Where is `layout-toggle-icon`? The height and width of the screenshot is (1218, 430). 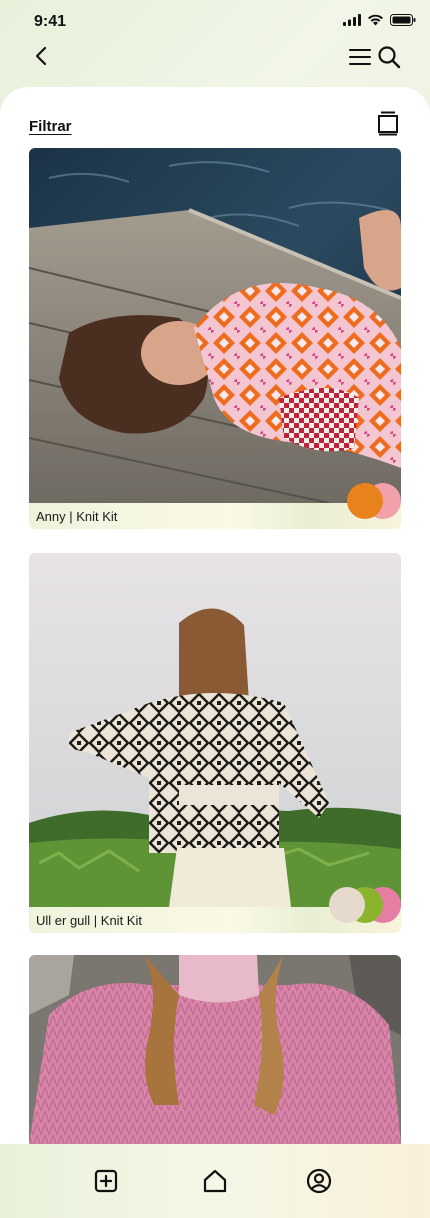 layout-toggle-icon is located at coordinates (388, 123).